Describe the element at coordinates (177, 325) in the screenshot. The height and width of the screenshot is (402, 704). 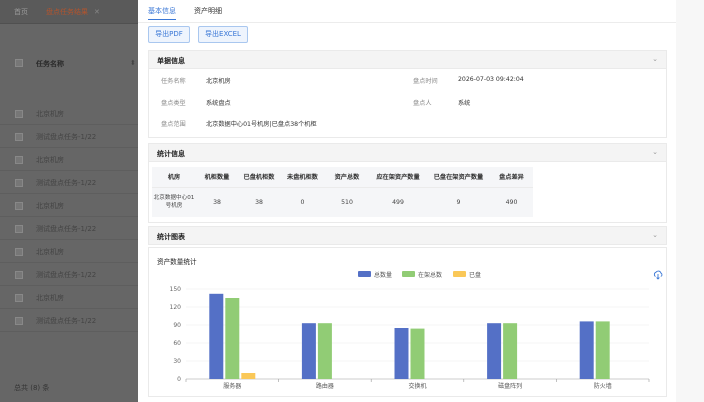
I see `y-tick-label: 90` at that location.